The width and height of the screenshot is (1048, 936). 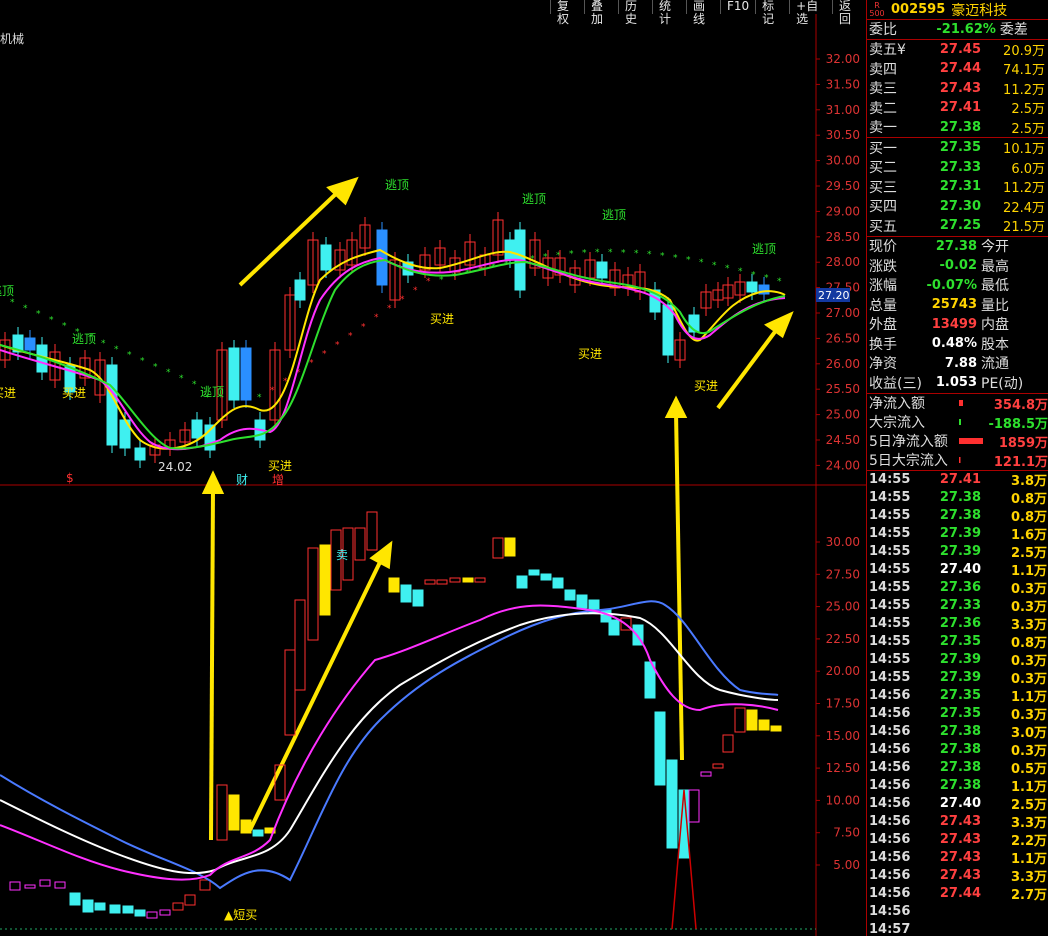 What do you see at coordinates (1028, 895) in the screenshot?
I see `tick-volume: 2.7万` at bounding box center [1028, 895].